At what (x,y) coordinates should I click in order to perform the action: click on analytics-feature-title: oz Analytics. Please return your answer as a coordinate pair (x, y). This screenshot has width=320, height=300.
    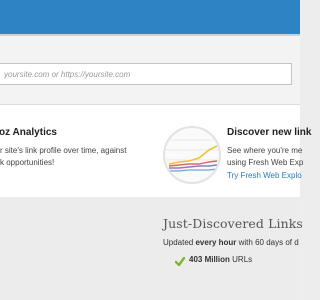
    Looking at the image, I should click on (28, 132).